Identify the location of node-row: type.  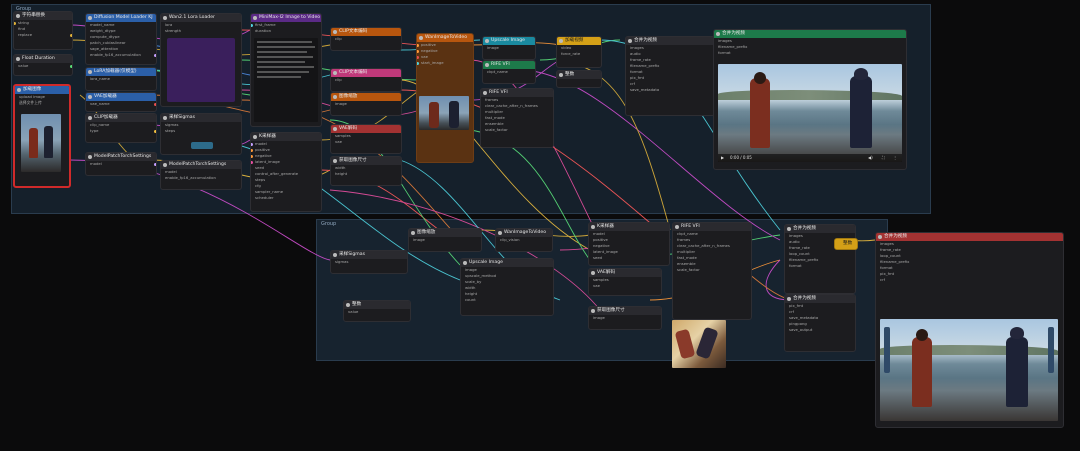
(121, 131).